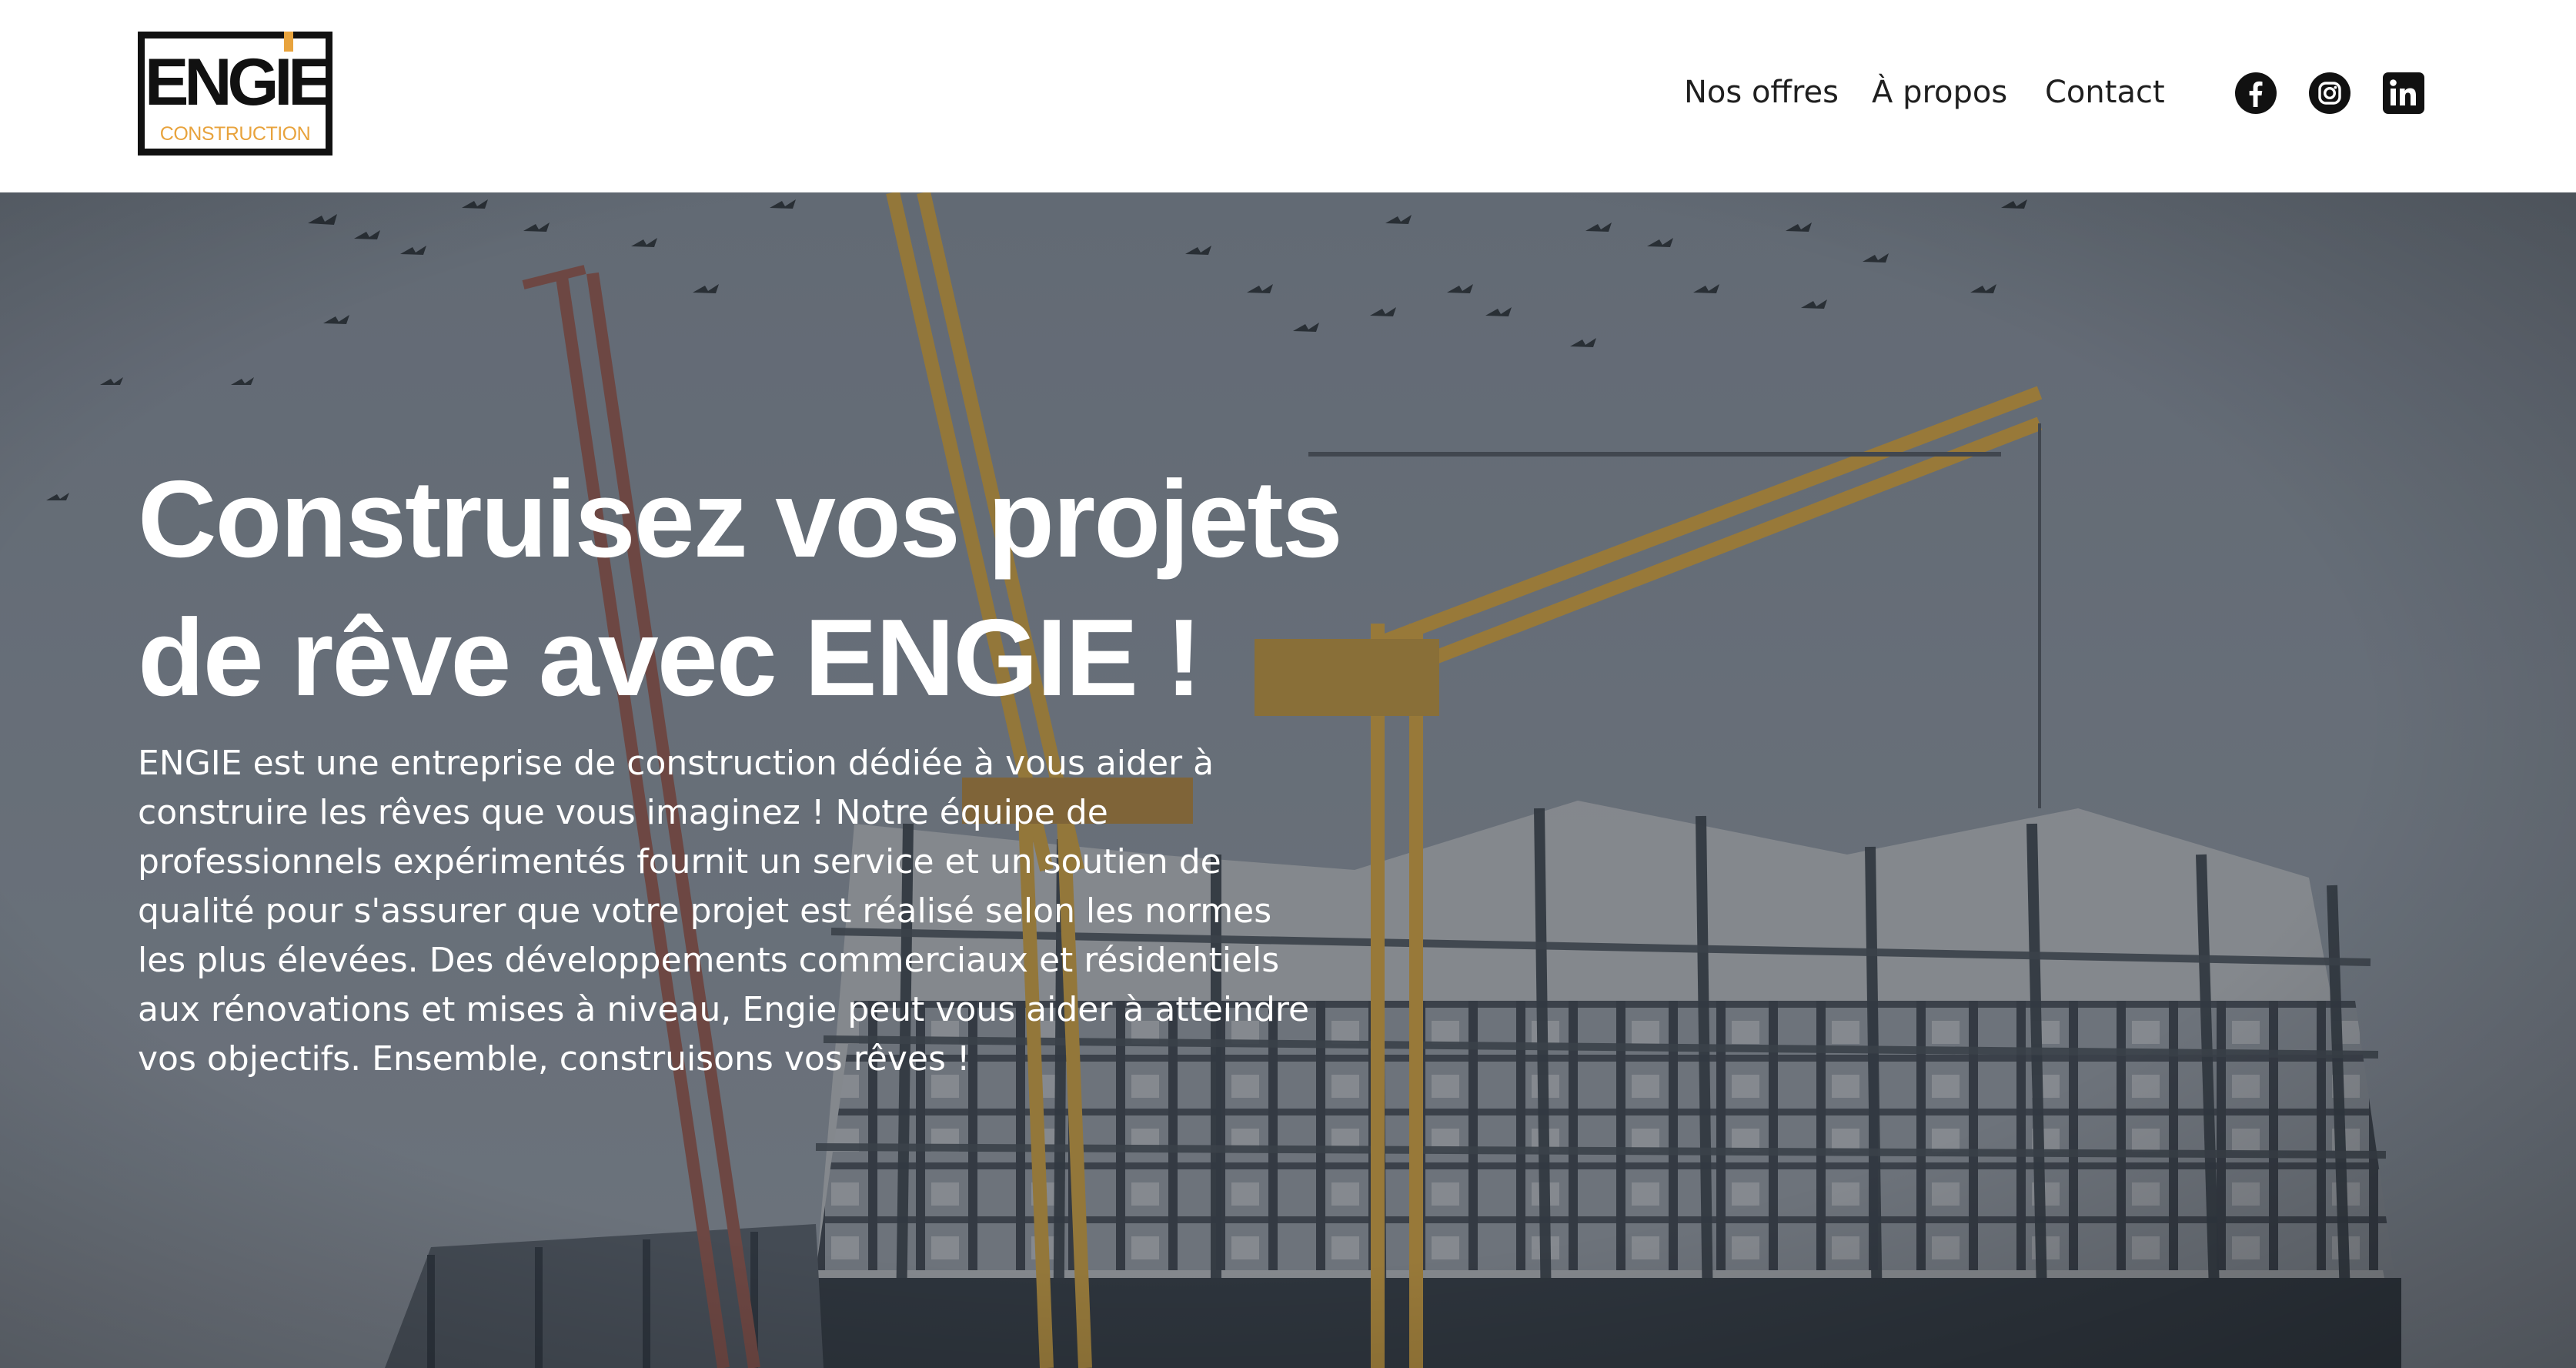  What do you see at coordinates (2105, 92) in the screenshot?
I see `nav-link-contact: Contact` at bounding box center [2105, 92].